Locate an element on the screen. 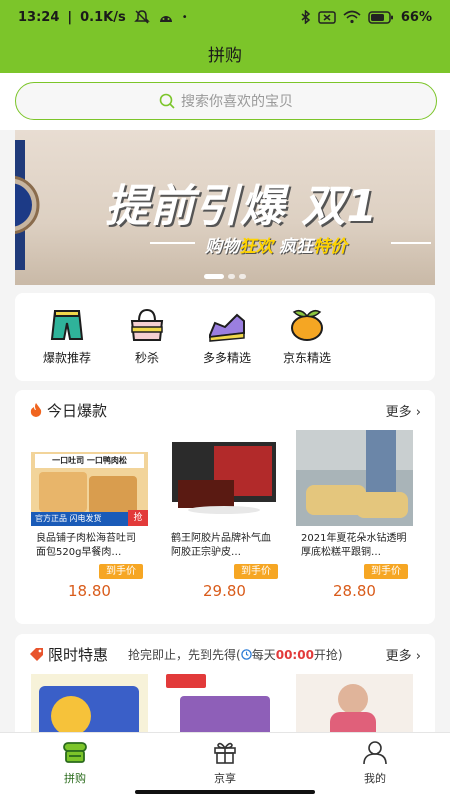 The width and height of the screenshot is (450, 800). search-input: 搜索你喜欢的宝贝 is located at coordinates (226, 101).